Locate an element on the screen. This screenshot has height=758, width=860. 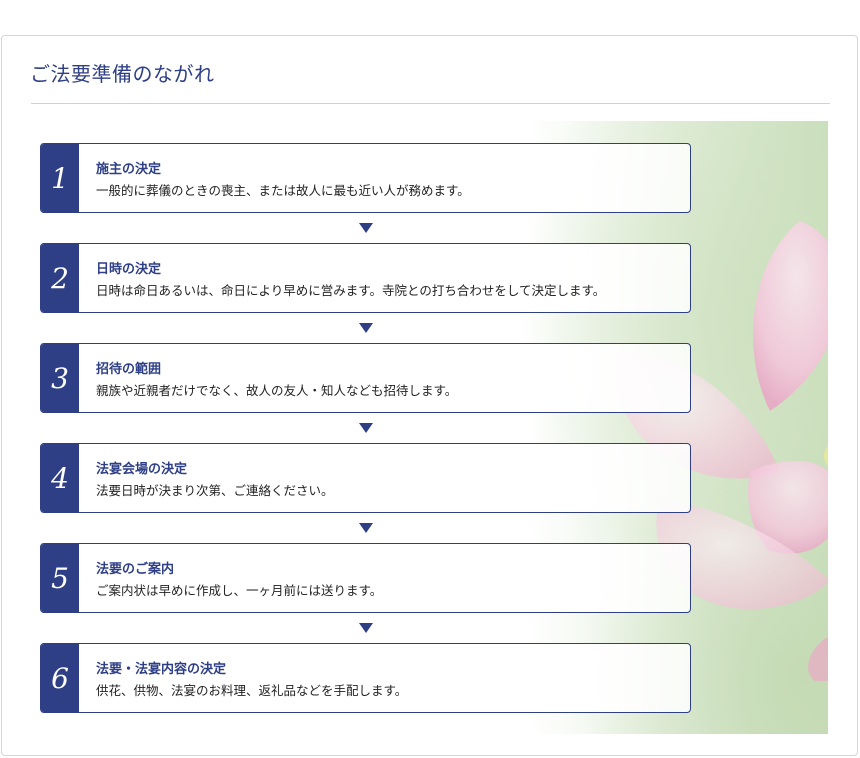
step-title: 施主の決定 is located at coordinates (129, 169).